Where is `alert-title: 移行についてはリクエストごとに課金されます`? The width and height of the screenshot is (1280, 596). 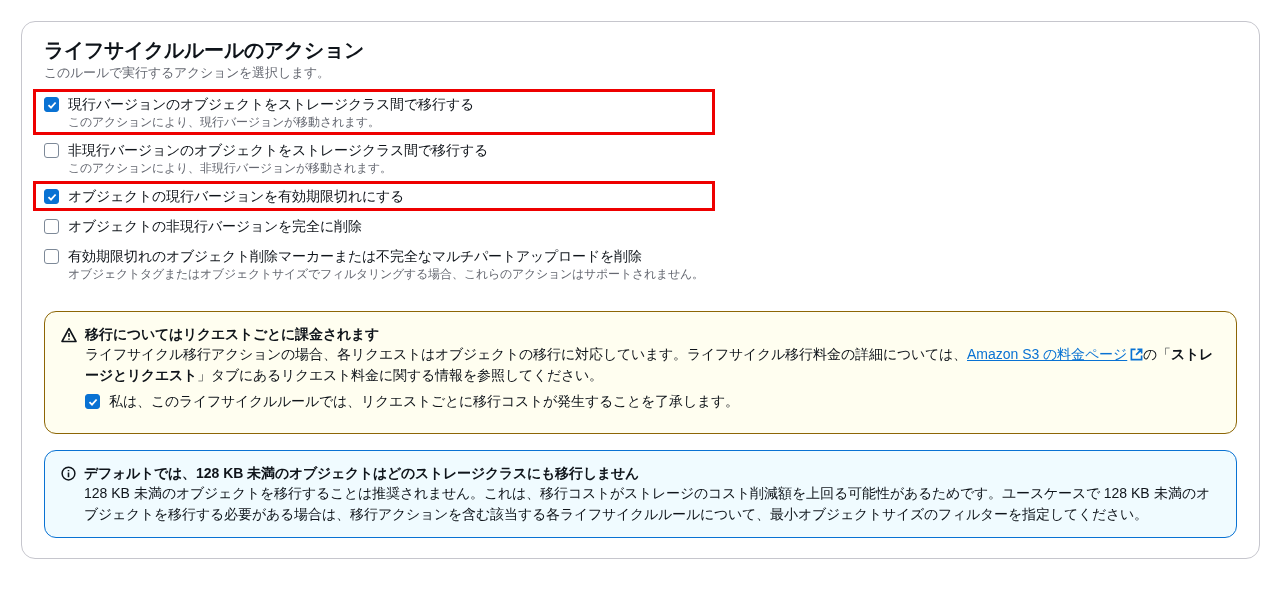
alert-title: 移行についてはリクエストごとに課金されます is located at coordinates (232, 334).